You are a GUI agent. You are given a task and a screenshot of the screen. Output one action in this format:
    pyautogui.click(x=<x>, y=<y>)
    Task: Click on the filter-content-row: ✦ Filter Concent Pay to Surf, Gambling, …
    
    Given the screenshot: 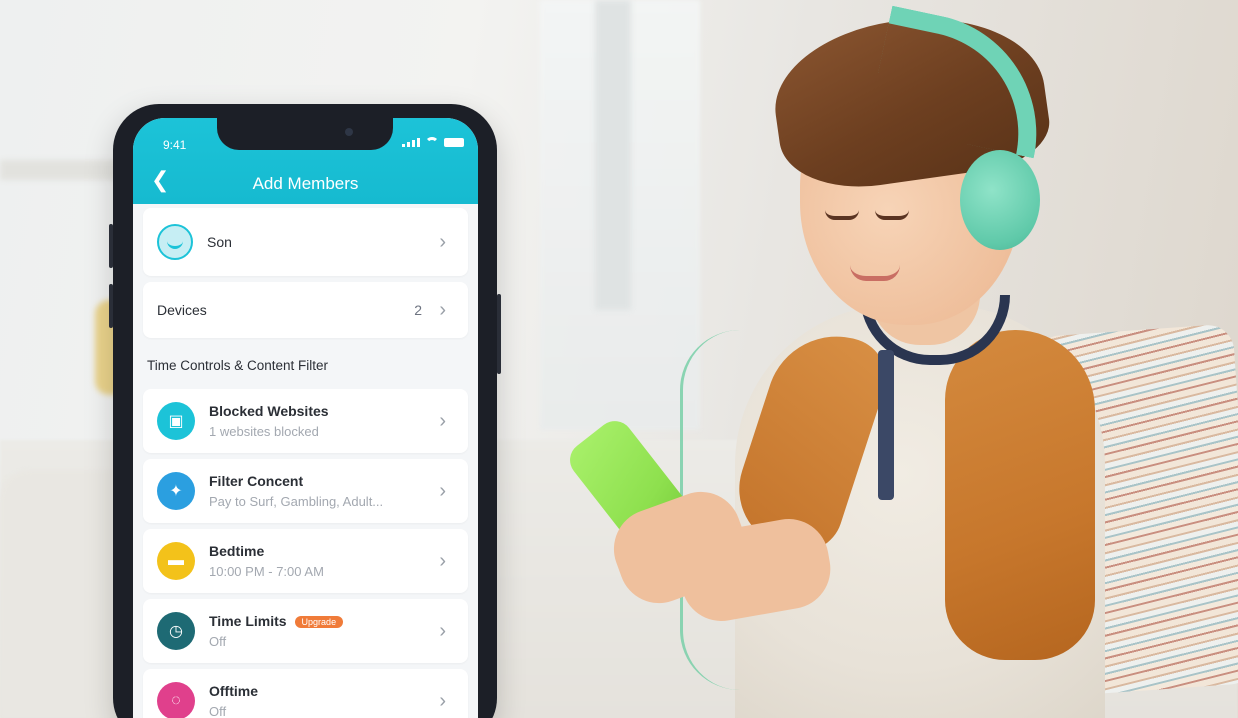 What is the action you would take?
    pyautogui.click(x=305, y=491)
    